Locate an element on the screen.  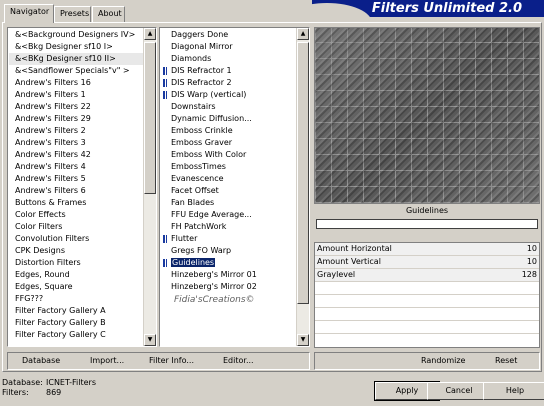
filter-item: Diamonds is located at coordinates (228, 59).